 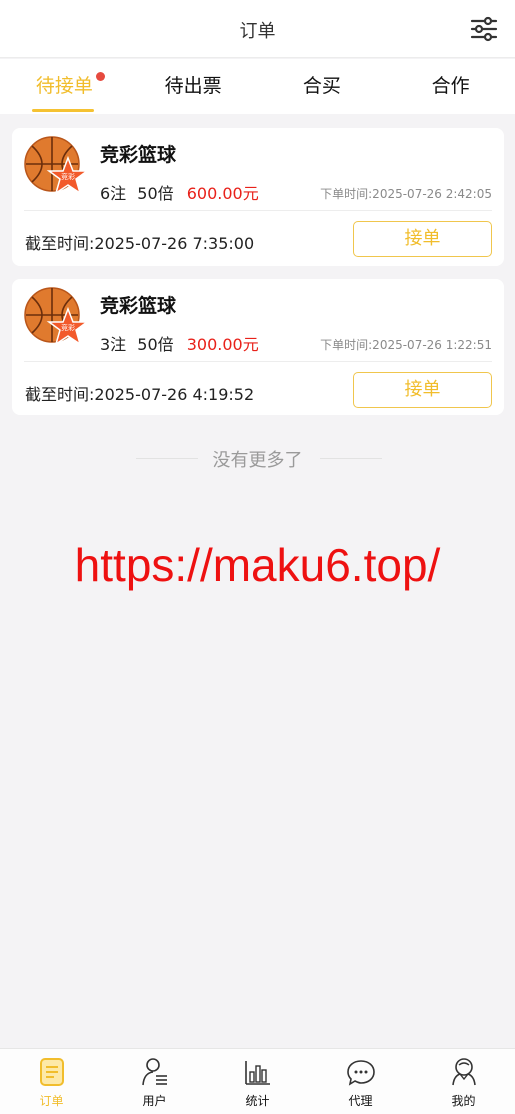 I want to click on document-icon, so click(x=51, y=1072).